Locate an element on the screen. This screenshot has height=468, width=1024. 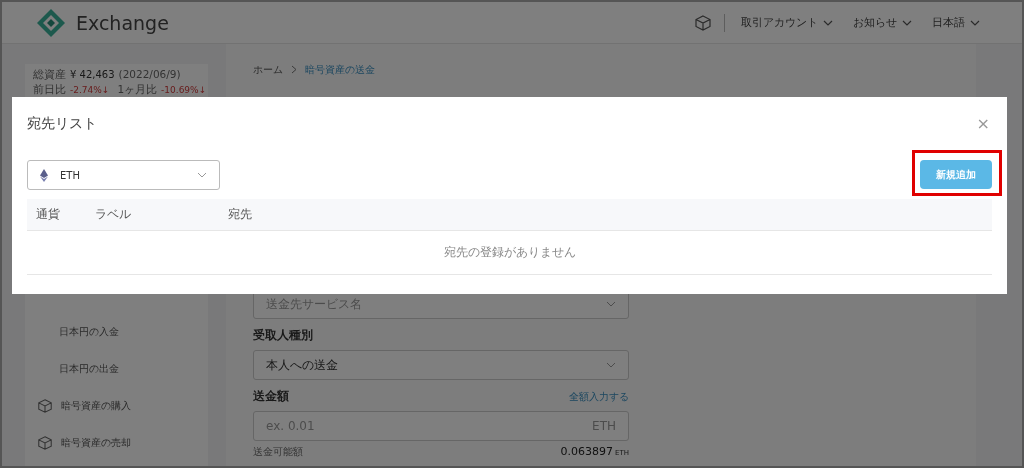
fill-all-link: 全額入力する is located at coordinates (599, 397).